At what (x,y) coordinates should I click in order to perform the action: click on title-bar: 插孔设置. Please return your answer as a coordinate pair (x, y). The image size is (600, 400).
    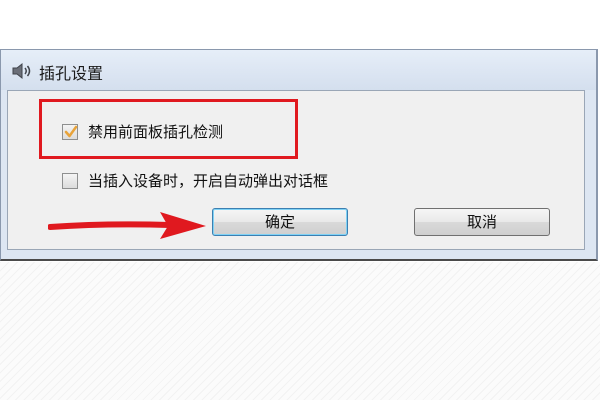
    Looking at the image, I should click on (298, 70).